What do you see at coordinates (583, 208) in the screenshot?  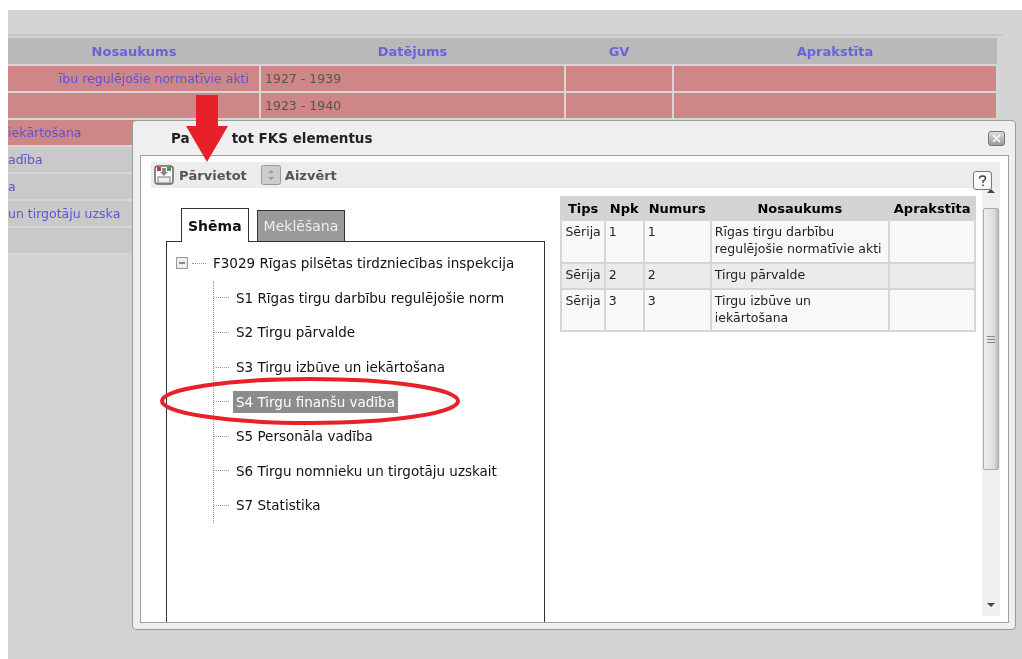 I see `column-header: Tips` at bounding box center [583, 208].